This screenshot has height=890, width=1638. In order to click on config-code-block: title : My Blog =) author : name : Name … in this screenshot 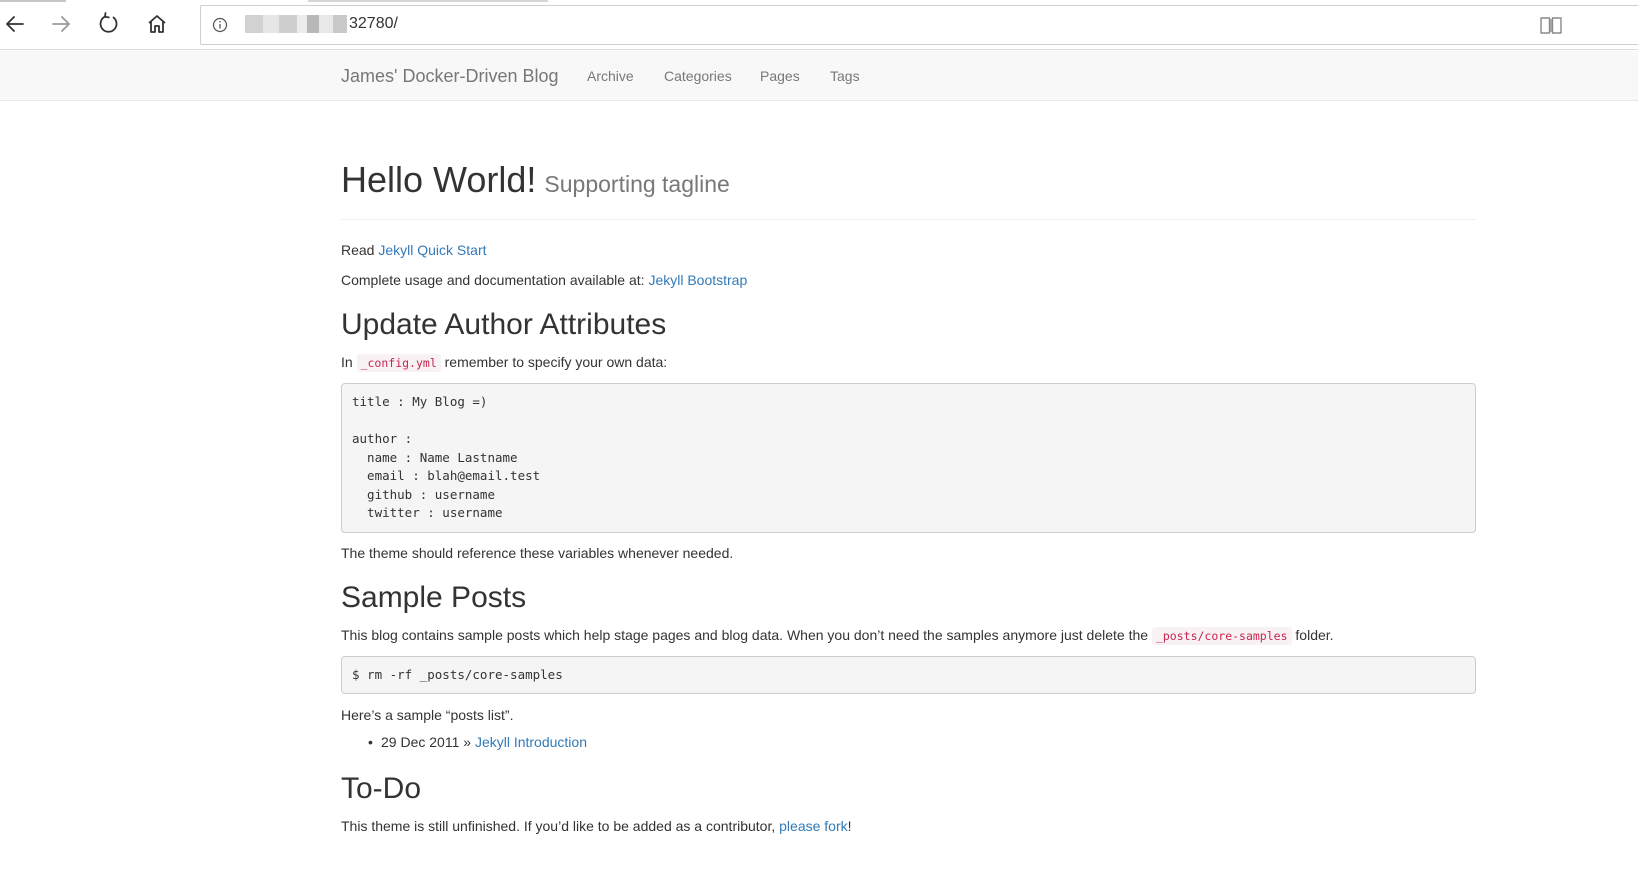, I will do `click(908, 458)`.